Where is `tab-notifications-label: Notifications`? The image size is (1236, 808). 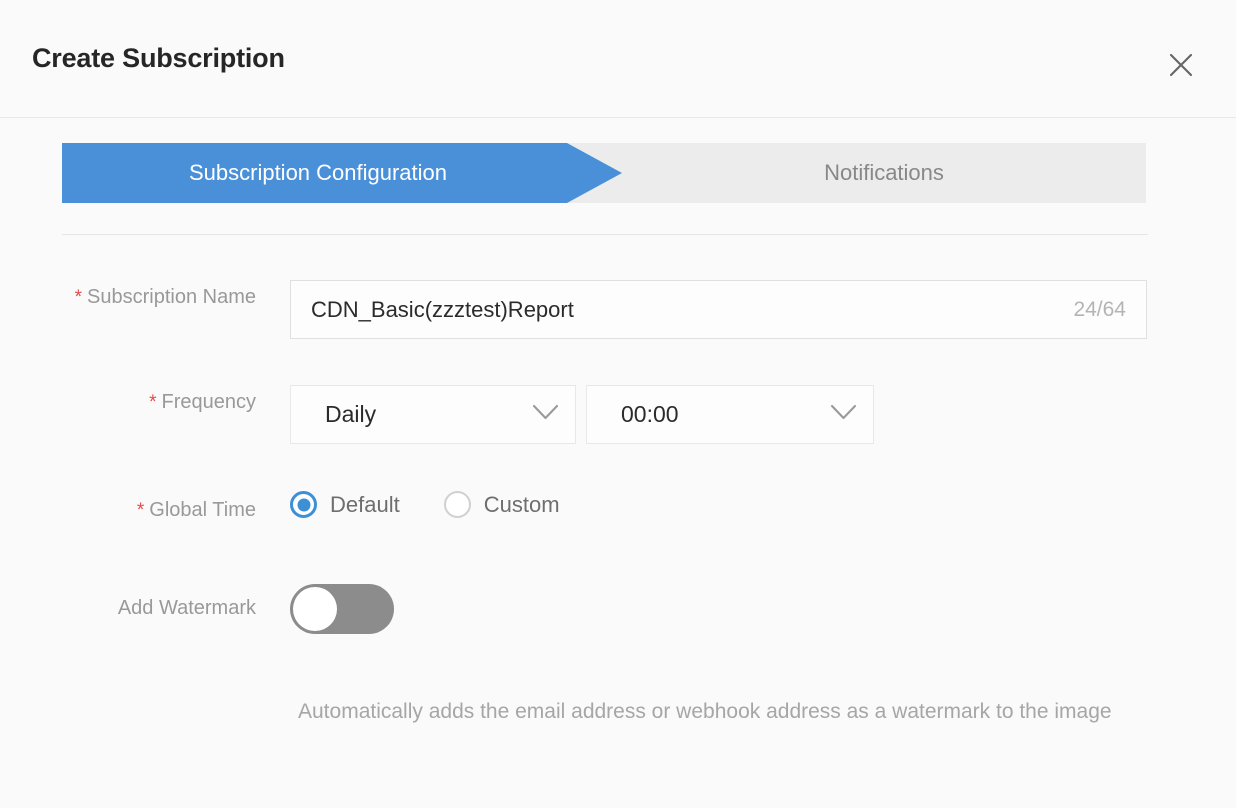
tab-notifications-label: Notifications is located at coordinates (884, 172).